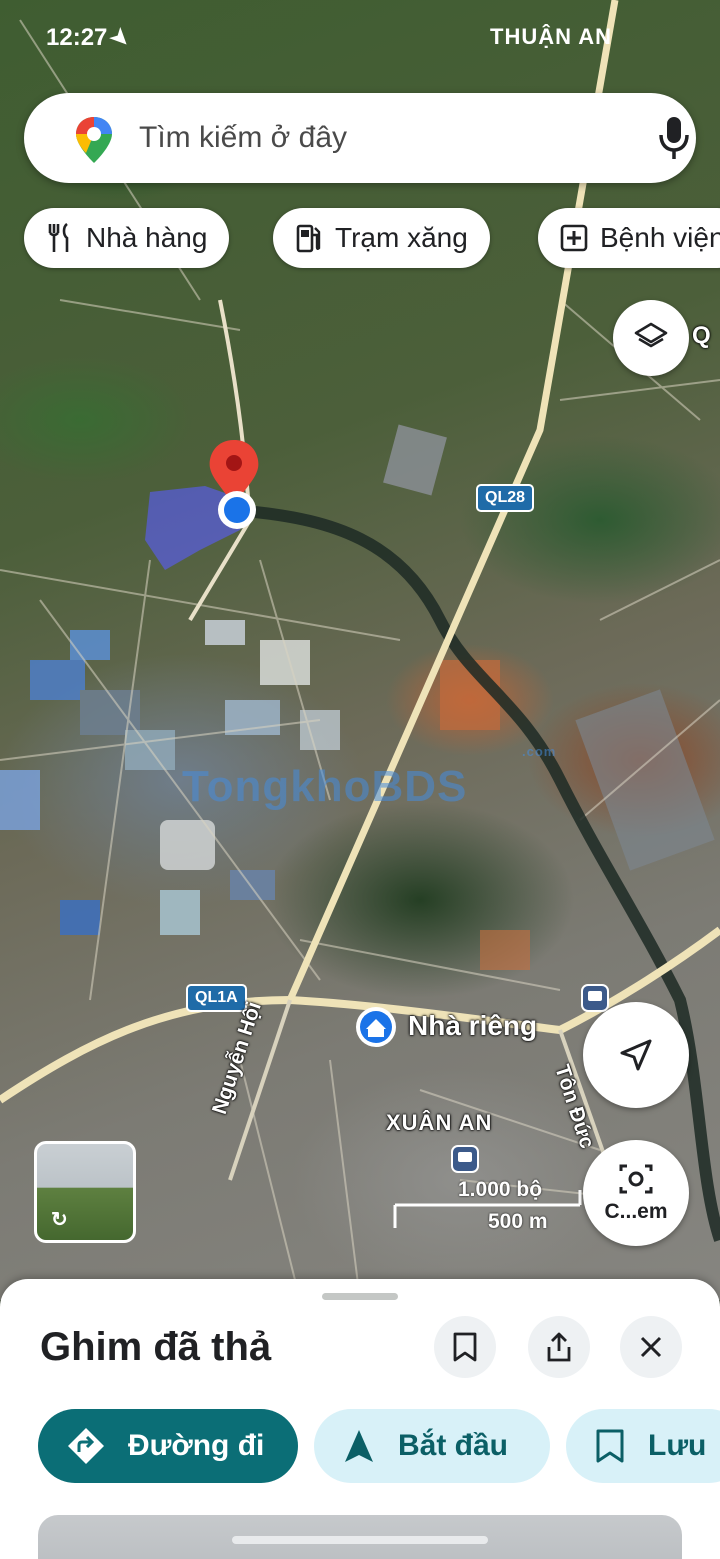 This screenshot has height=1559, width=720. What do you see at coordinates (376, 1027) in the screenshot?
I see `home-marker` at bounding box center [376, 1027].